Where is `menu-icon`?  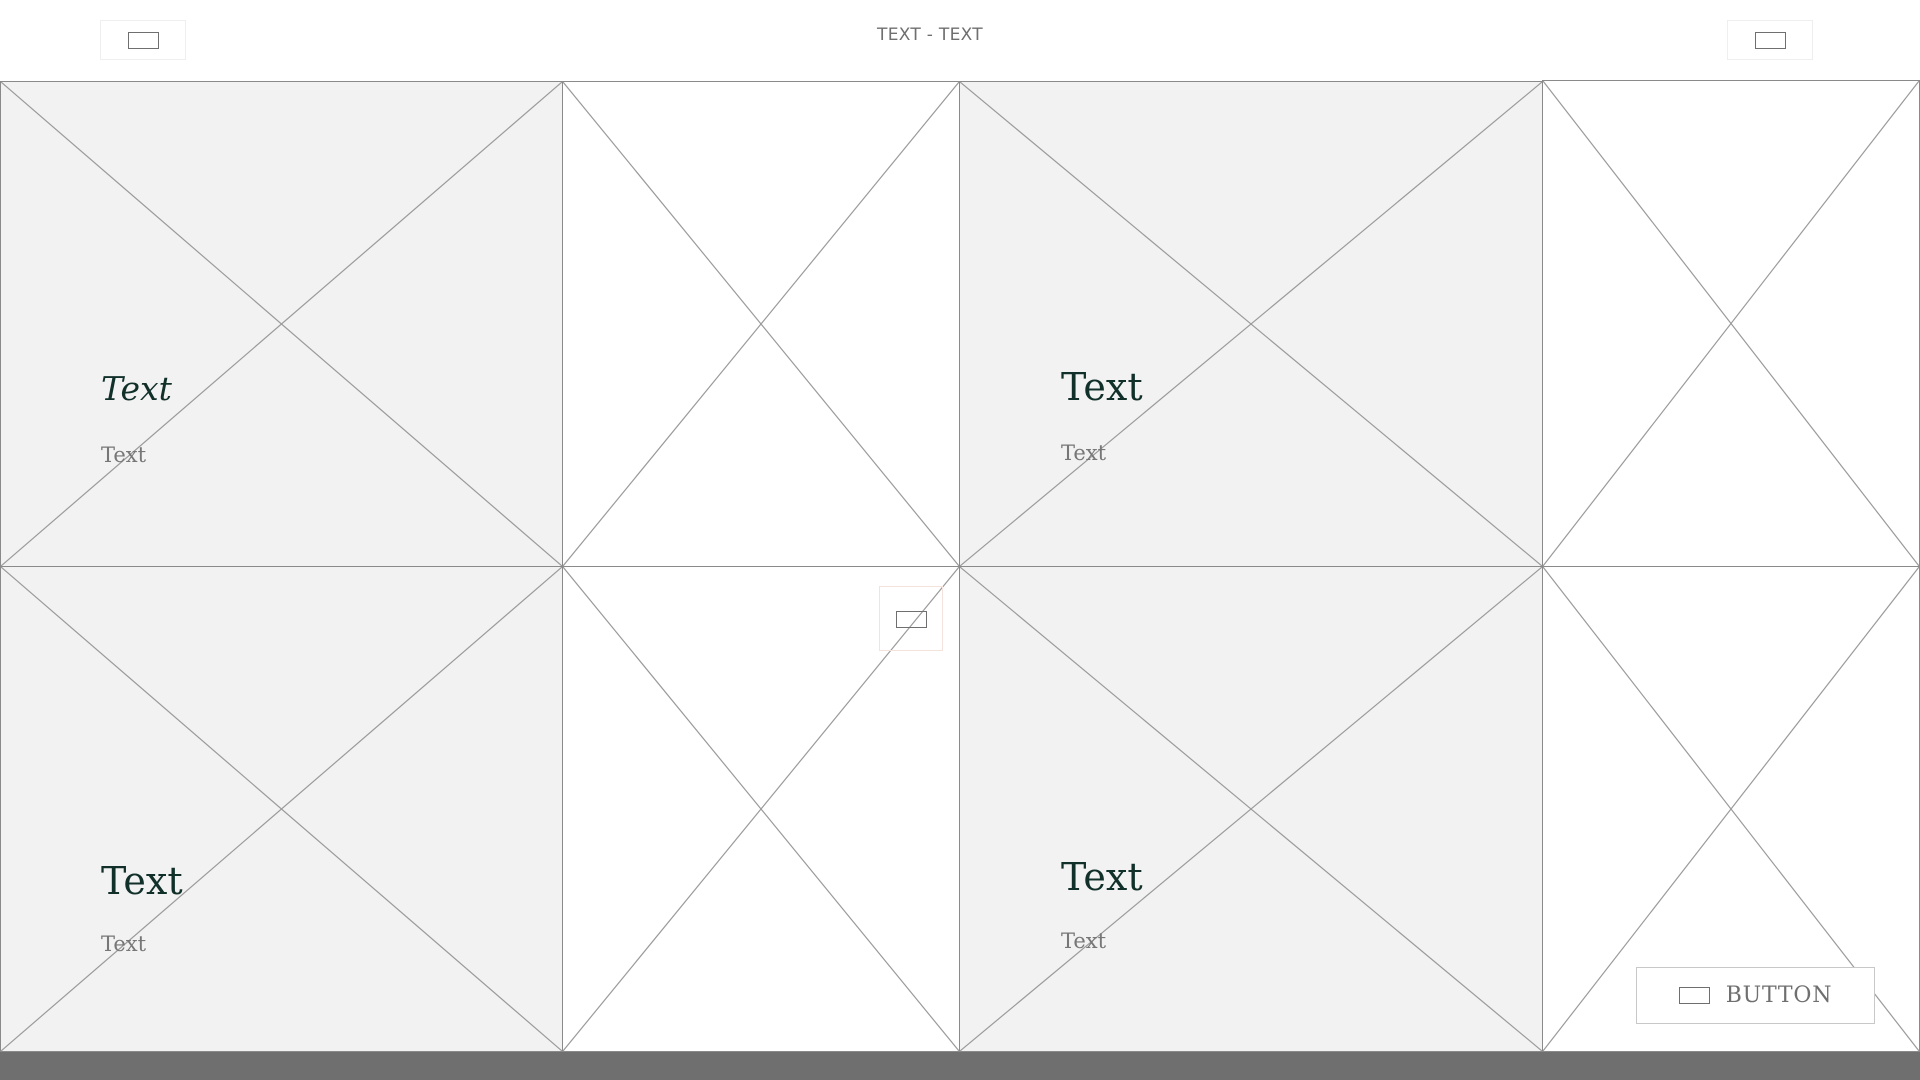
menu-icon is located at coordinates (143, 40).